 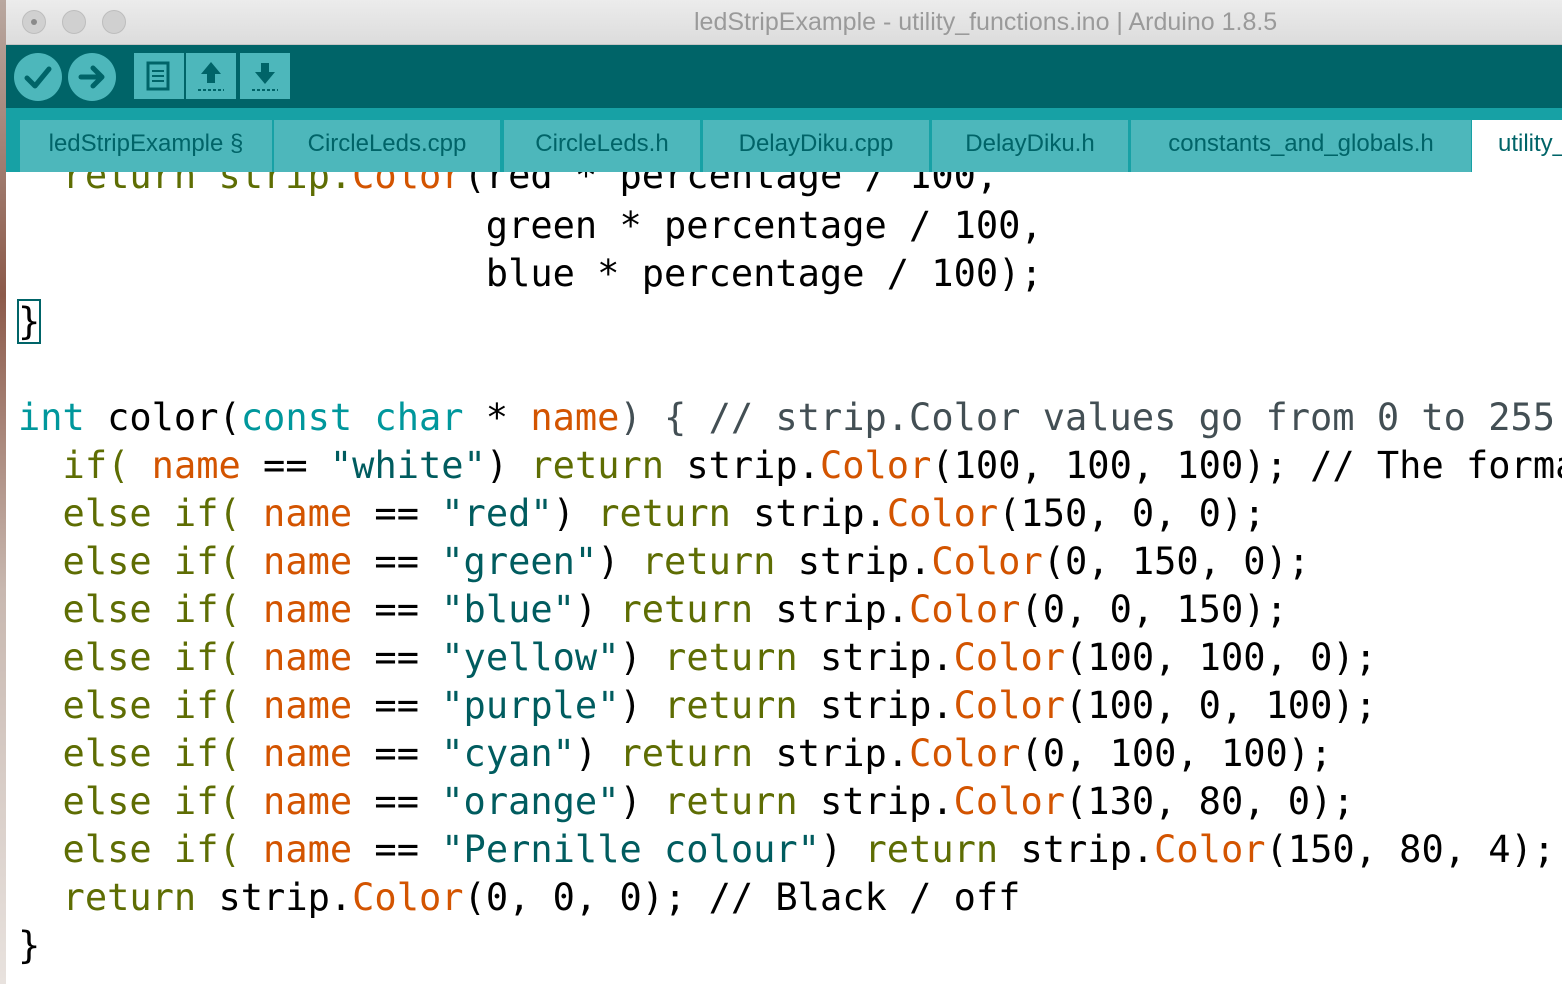 I want to click on arrow-right-icon, so click(x=91, y=77).